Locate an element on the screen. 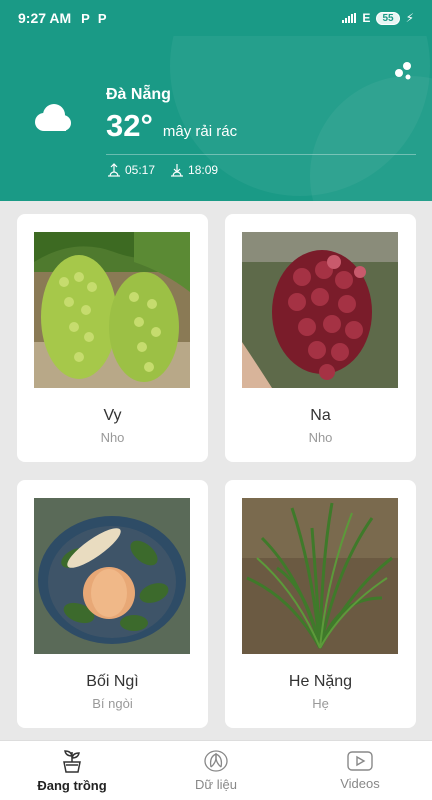  network-type: E is located at coordinates (366, 18).